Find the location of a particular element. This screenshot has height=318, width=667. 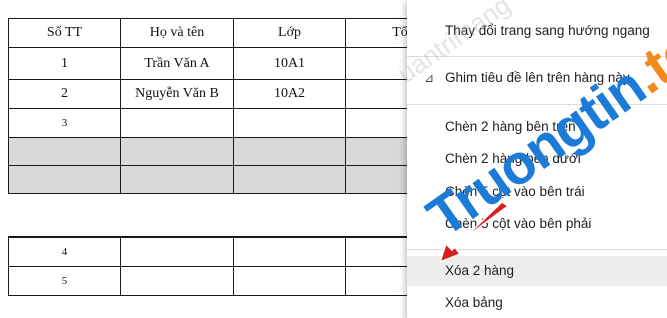

table-row: 3 is located at coordinates (238, 123).